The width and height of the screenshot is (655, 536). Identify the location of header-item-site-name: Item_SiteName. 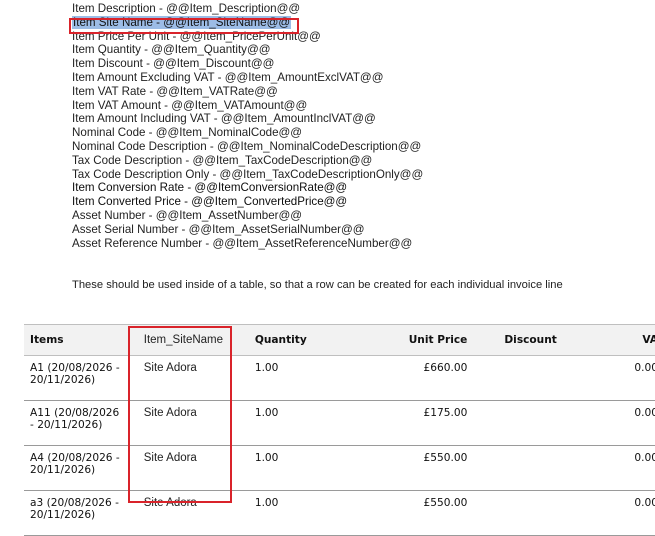
(189, 340).